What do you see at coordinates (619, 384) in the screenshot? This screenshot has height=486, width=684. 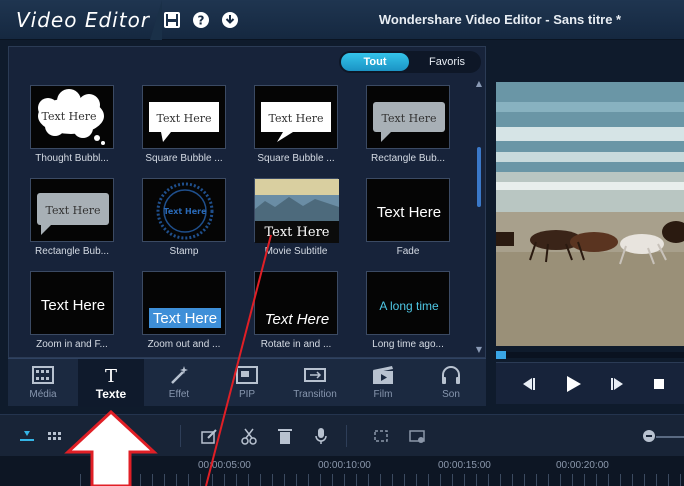 I see `next-frame-icon` at bounding box center [619, 384].